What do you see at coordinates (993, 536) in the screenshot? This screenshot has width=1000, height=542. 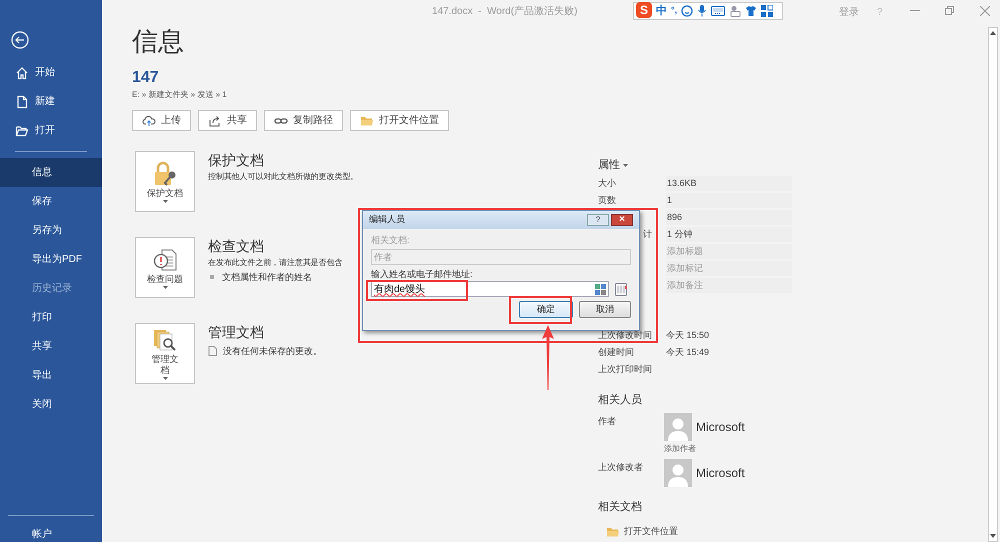 I see `scroll-down-icon` at bounding box center [993, 536].